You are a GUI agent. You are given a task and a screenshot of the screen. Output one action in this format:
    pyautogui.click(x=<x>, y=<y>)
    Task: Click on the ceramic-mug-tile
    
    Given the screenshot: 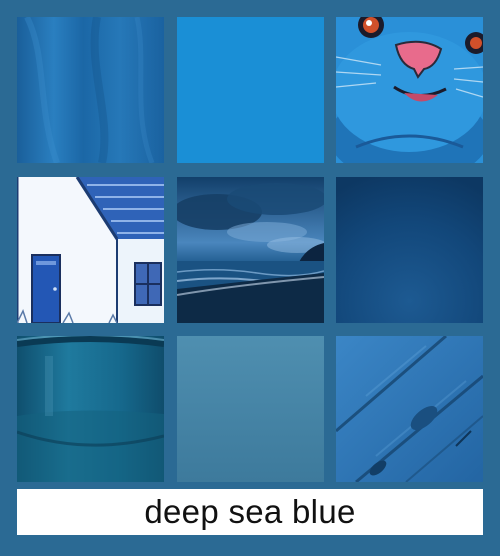 What is the action you would take?
    pyautogui.click(x=90, y=409)
    